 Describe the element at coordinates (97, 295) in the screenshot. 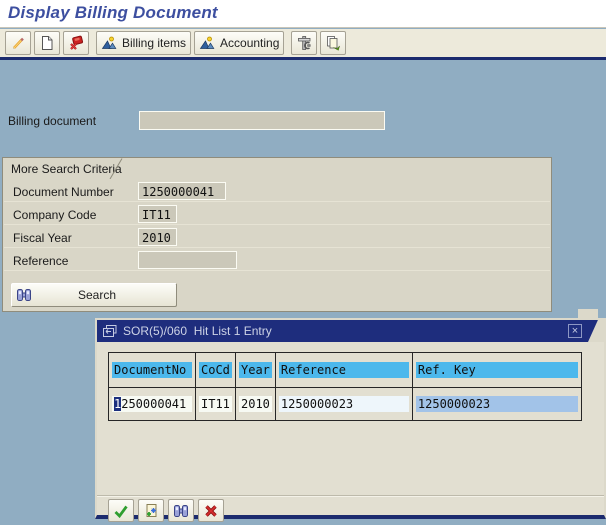

I see `search-button-label: Search` at that location.